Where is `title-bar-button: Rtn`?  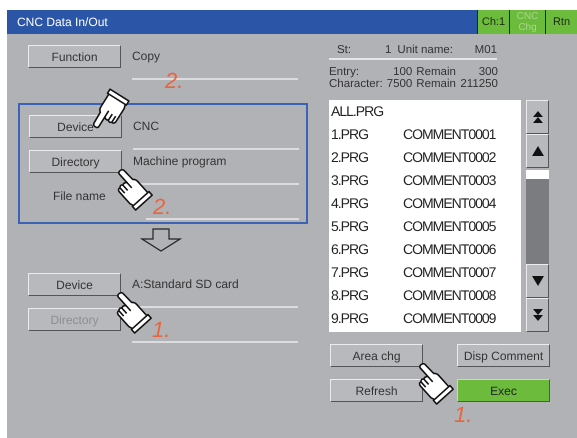 title-bar-button: Rtn is located at coordinates (561, 22).